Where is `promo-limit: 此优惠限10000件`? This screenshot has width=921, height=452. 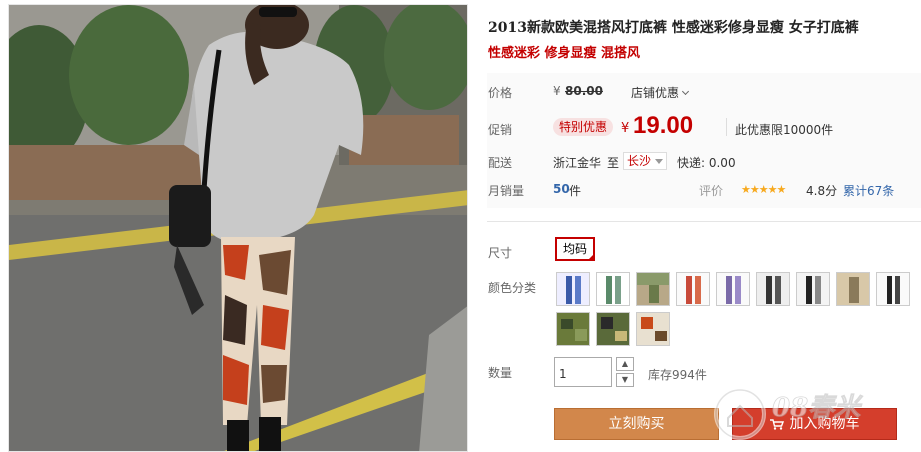 promo-limit: 此优惠限10000件 is located at coordinates (784, 130).